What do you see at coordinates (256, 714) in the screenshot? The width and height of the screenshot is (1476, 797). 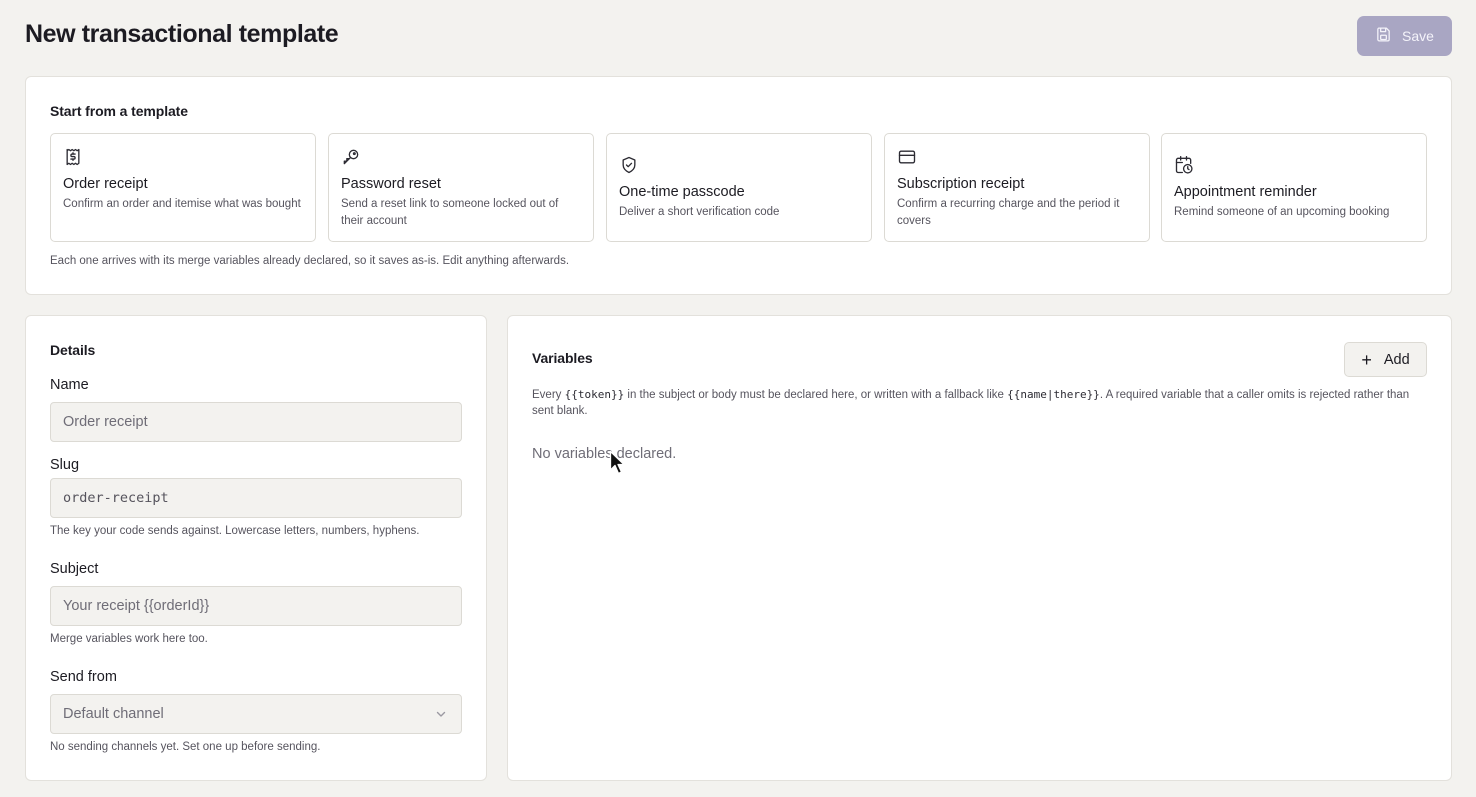 I see `send-from-select: Default channel` at bounding box center [256, 714].